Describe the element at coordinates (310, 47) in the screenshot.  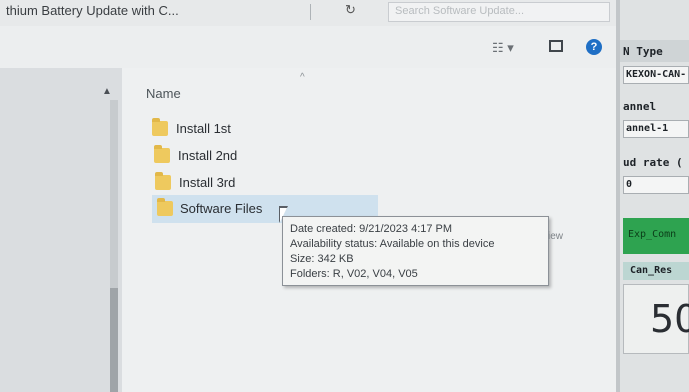
I see `view-toolbar: ☷ ▾ ?` at that location.